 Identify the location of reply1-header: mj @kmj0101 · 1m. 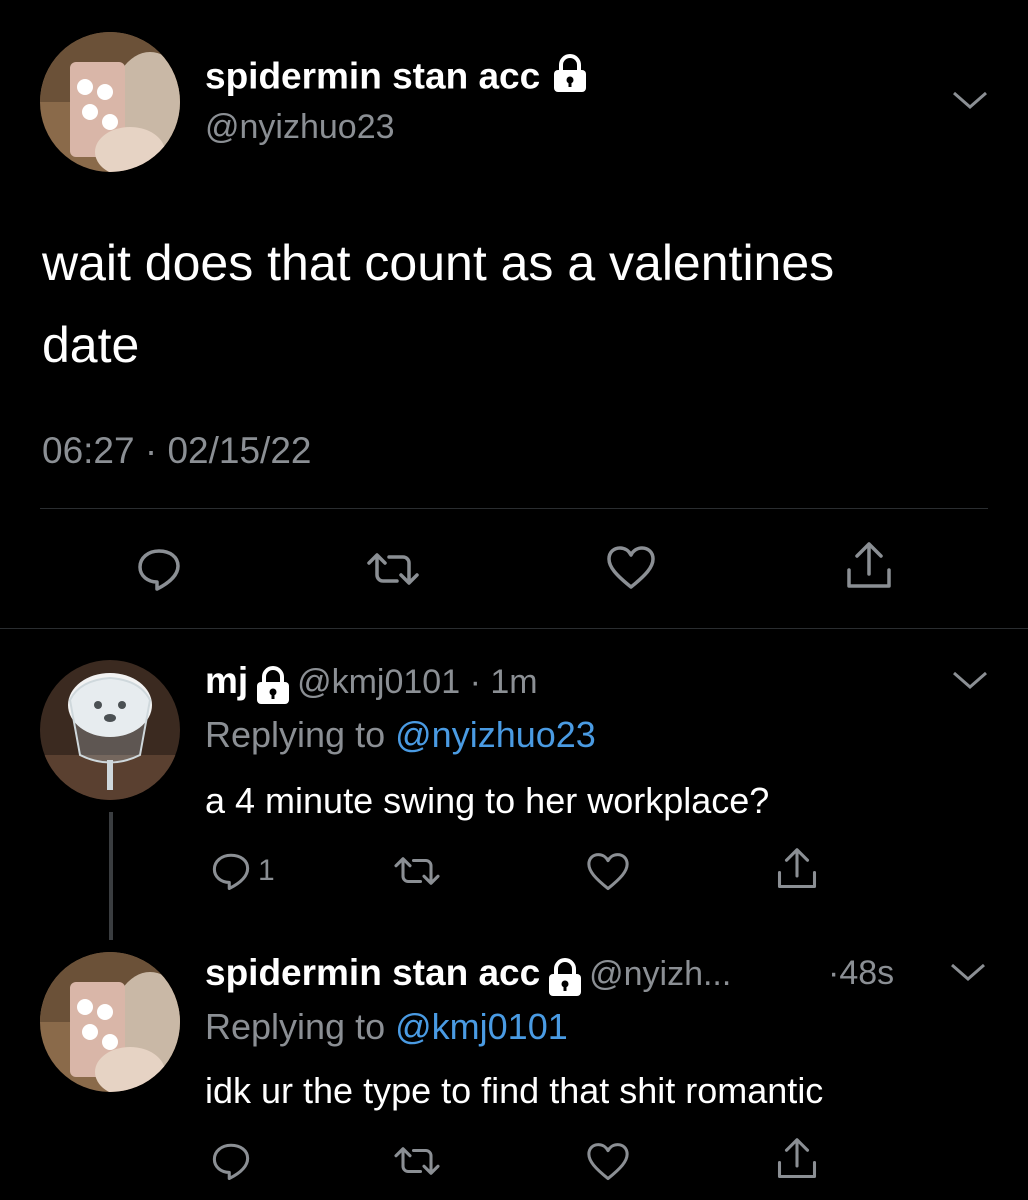
(371, 685).